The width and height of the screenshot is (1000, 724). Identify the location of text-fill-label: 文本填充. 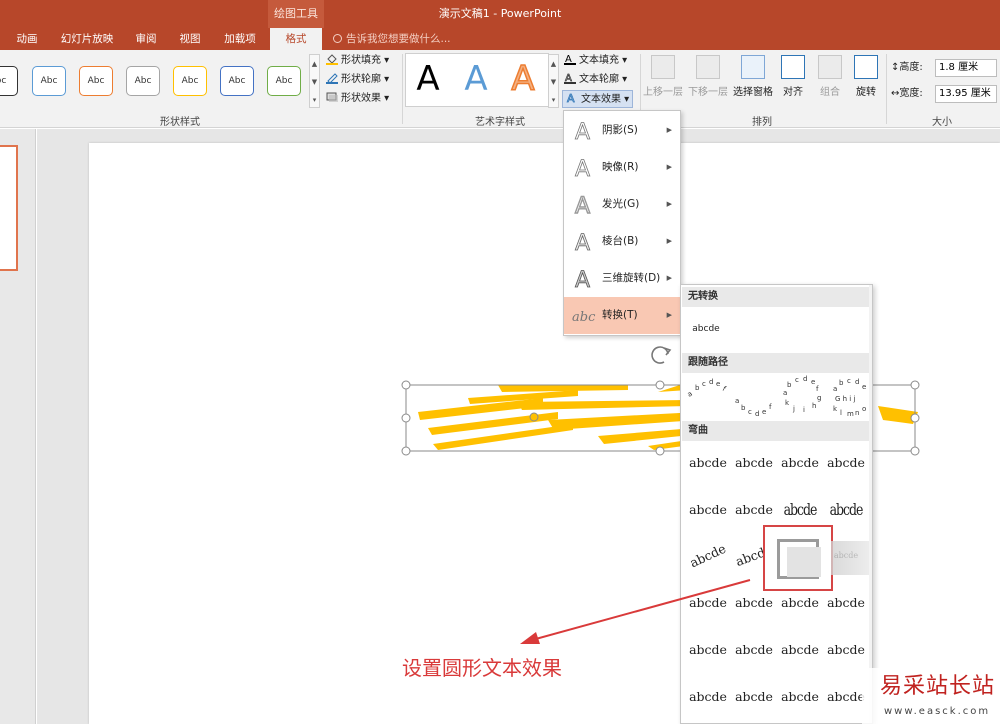
(599, 60).